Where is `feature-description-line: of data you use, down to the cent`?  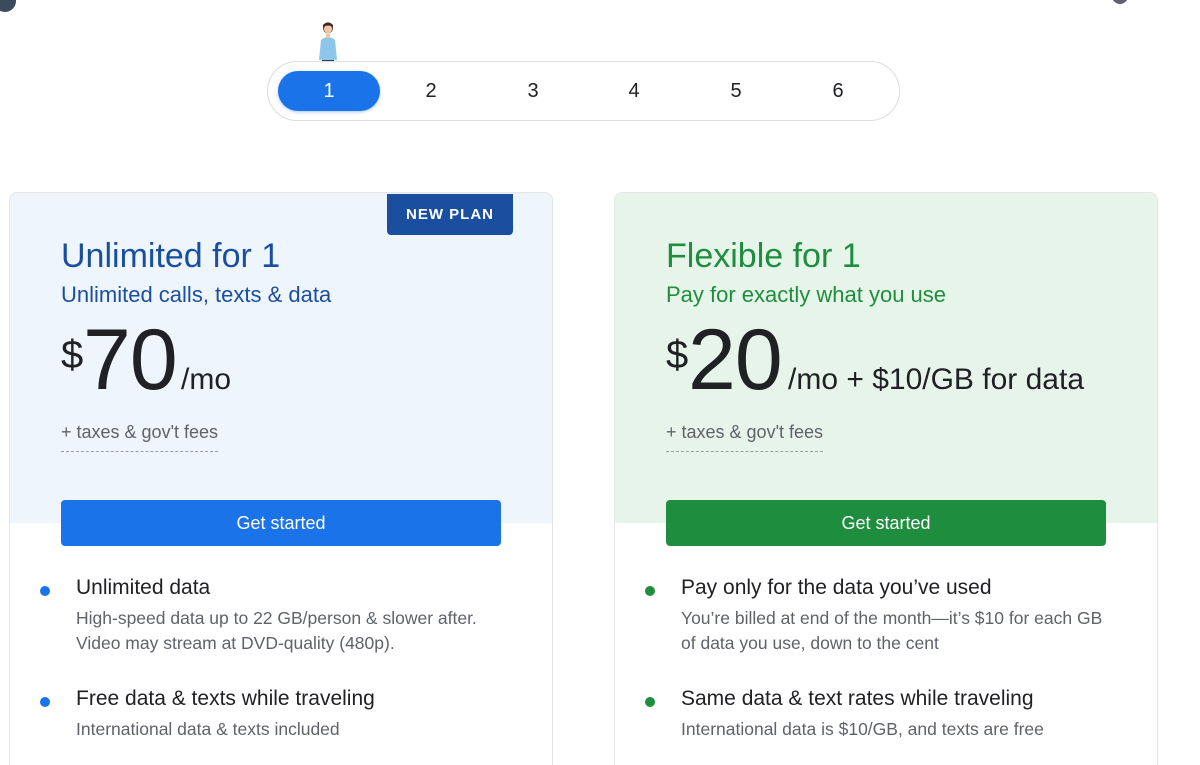 feature-description-line: of data you use, down to the cent is located at coordinates (810, 643).